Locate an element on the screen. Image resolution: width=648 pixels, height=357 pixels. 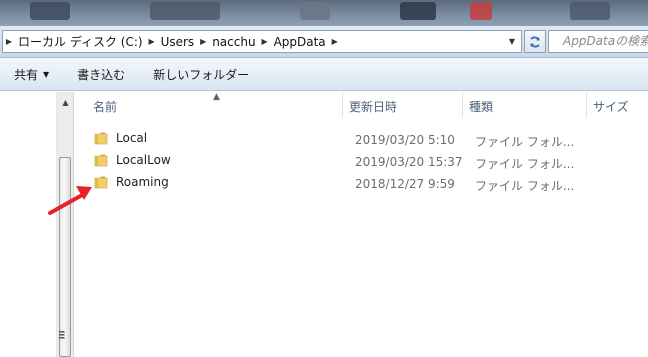
file-date: 2019/03/20 5:10 is located at coordinates (405, 140).